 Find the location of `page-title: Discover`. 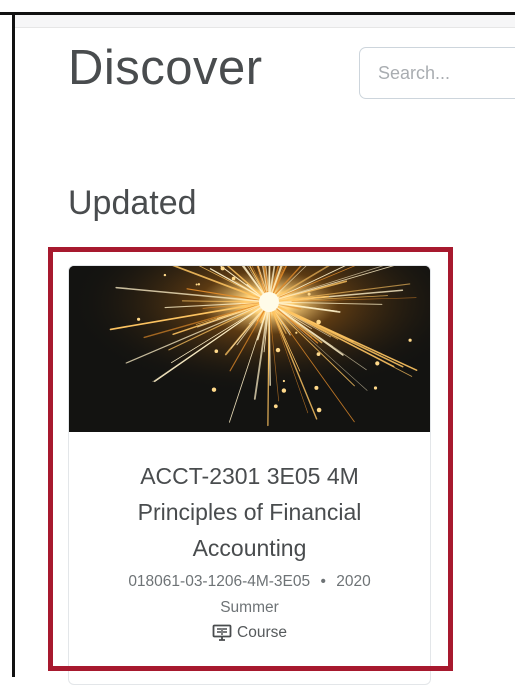

page-title: Discover is located at coordinates (165, 68).